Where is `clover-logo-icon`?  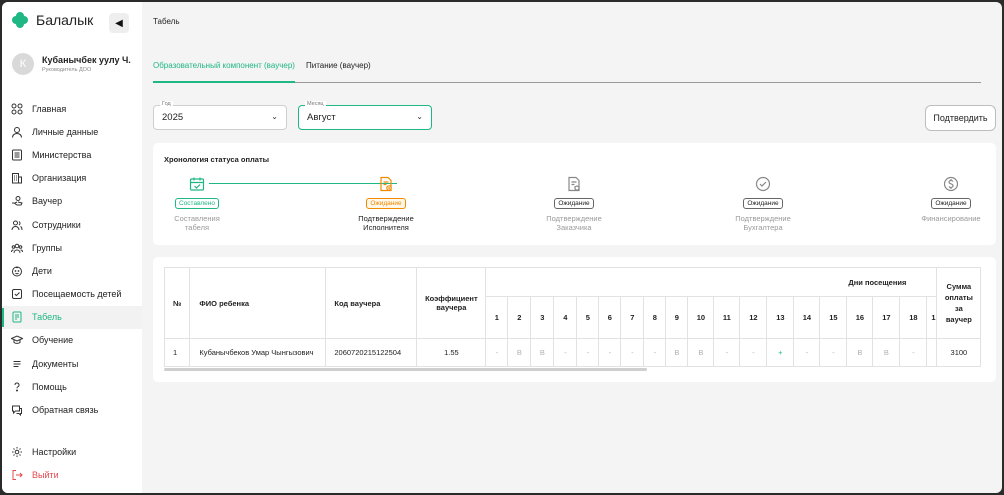 clover-logo-icon is located at coordinates (20, 20).